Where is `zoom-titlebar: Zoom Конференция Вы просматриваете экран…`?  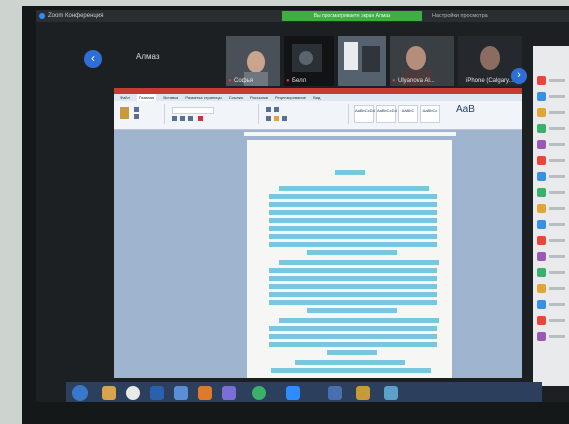
zoom-titlebar: Zoom Конференция Вы просматриваете экран… is located at coordinates (302, 16).